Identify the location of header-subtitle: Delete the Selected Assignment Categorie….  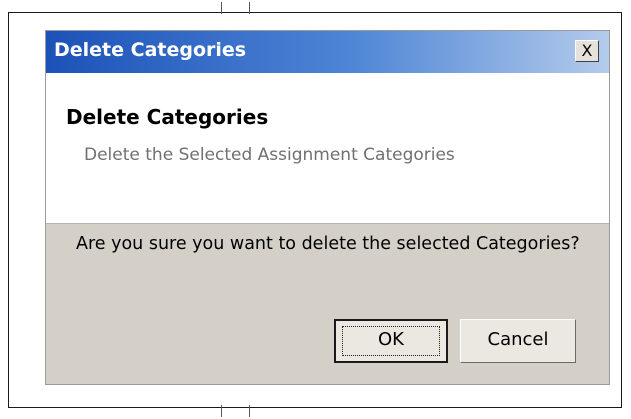
(269, 155).